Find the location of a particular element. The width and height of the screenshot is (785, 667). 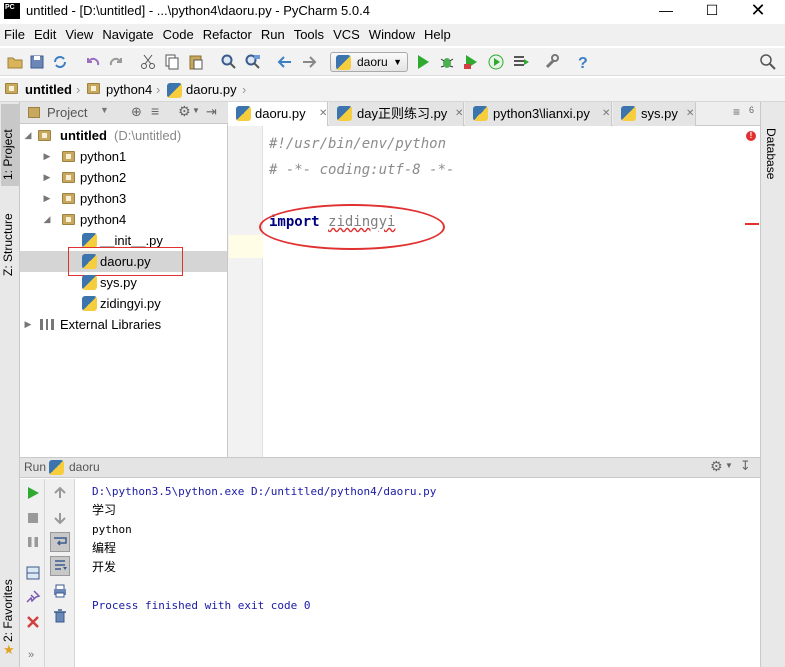

redo-icon is located at coordinates (116, 62).